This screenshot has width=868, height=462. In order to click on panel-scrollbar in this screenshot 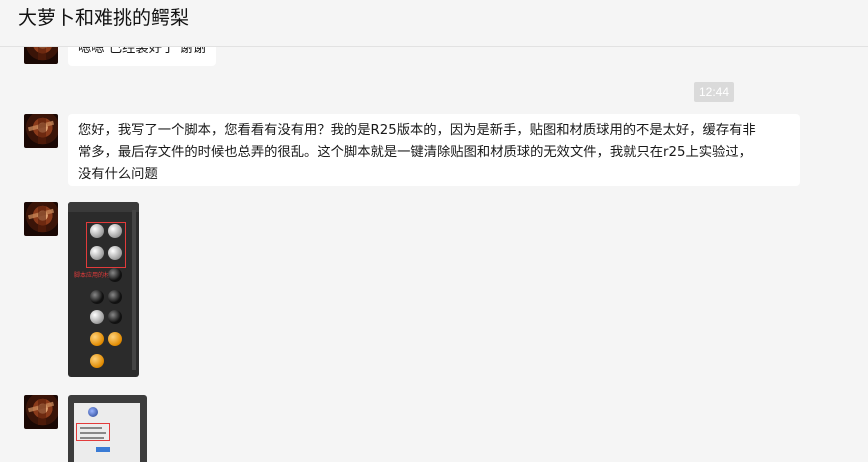, I will do `click(134, 290)`.